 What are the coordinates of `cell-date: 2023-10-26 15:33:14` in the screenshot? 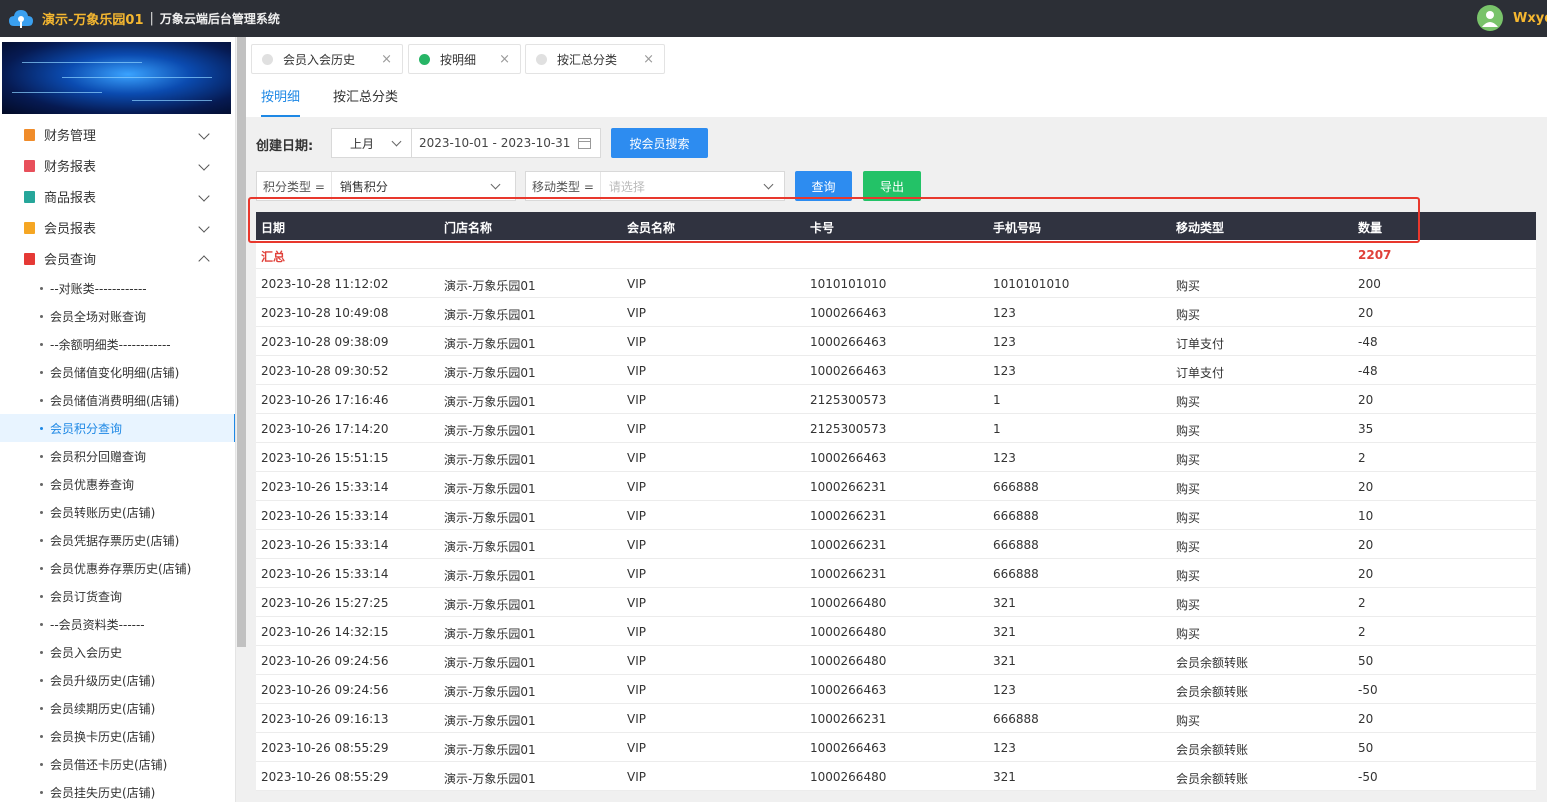 It's located at (325, 487).